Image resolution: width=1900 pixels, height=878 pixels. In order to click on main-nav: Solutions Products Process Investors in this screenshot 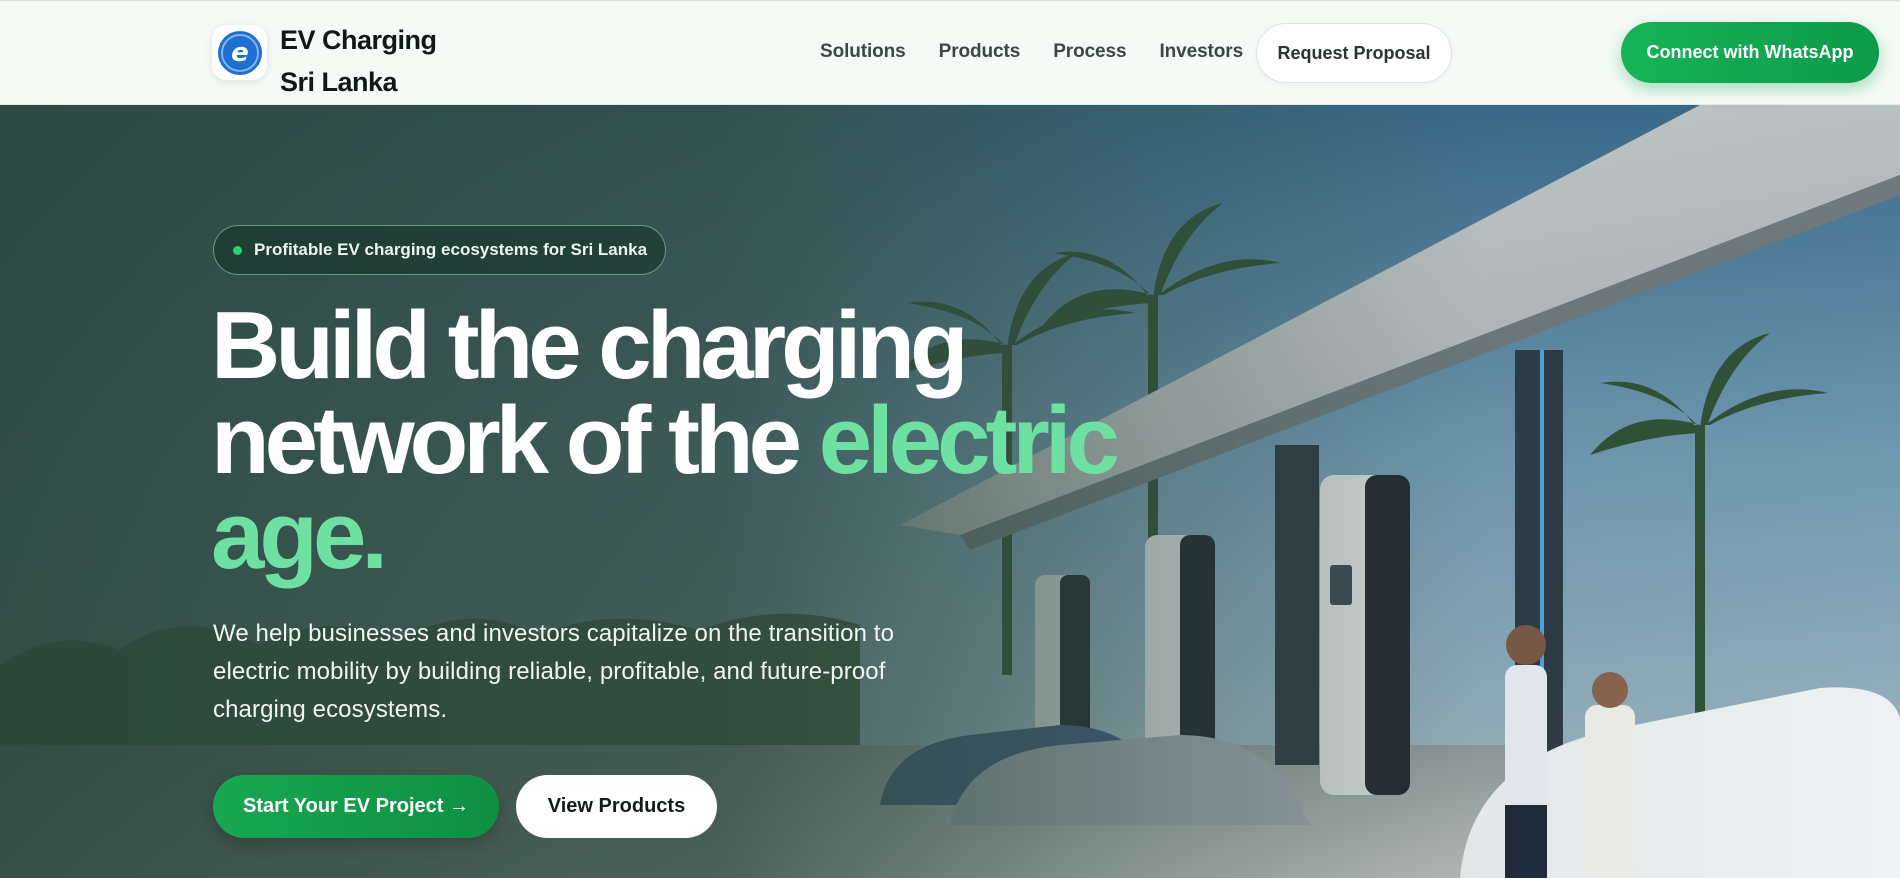, I will do `click(1048, 52)`.